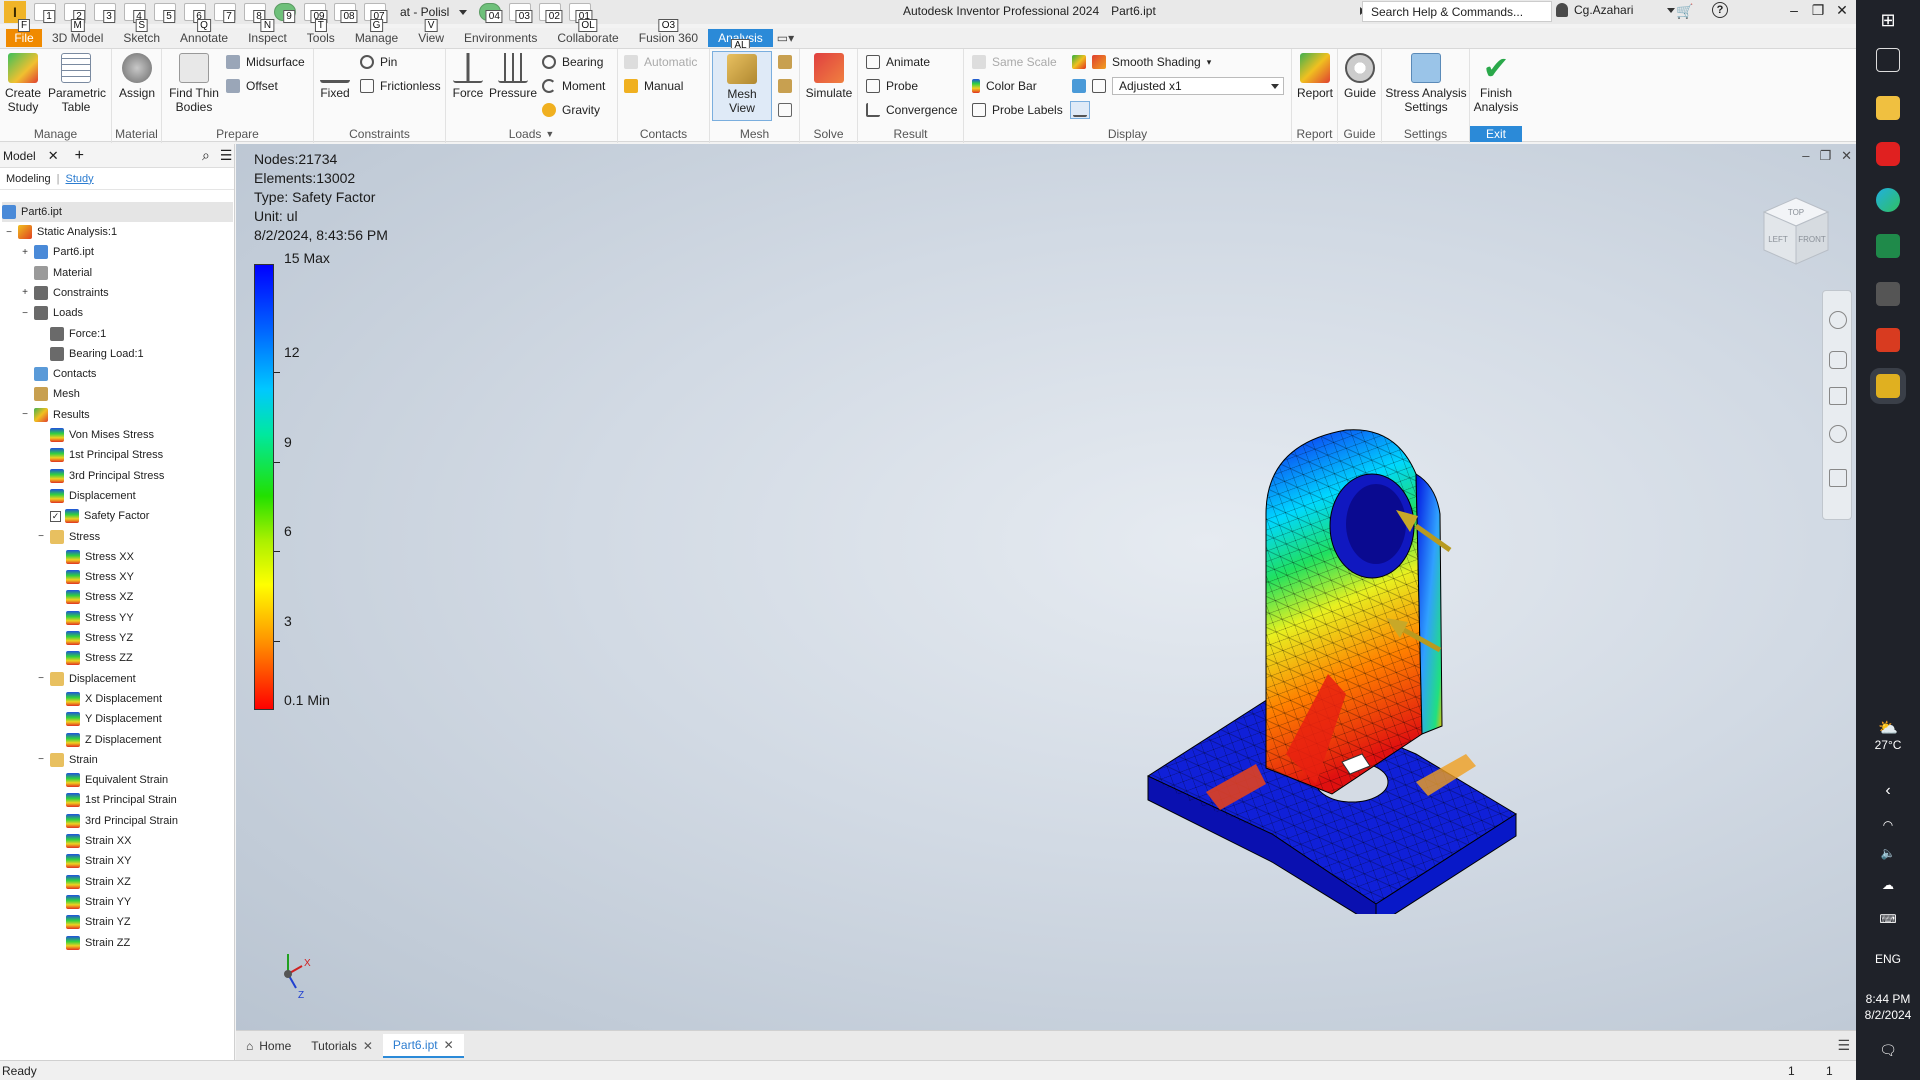 This screenshot has height=1080, width=1920. What do you see at coordinates (1017, 110) in the screenshot?
I see `probe-labels-button: Probe Labels` at bounding box center [1017, 110].